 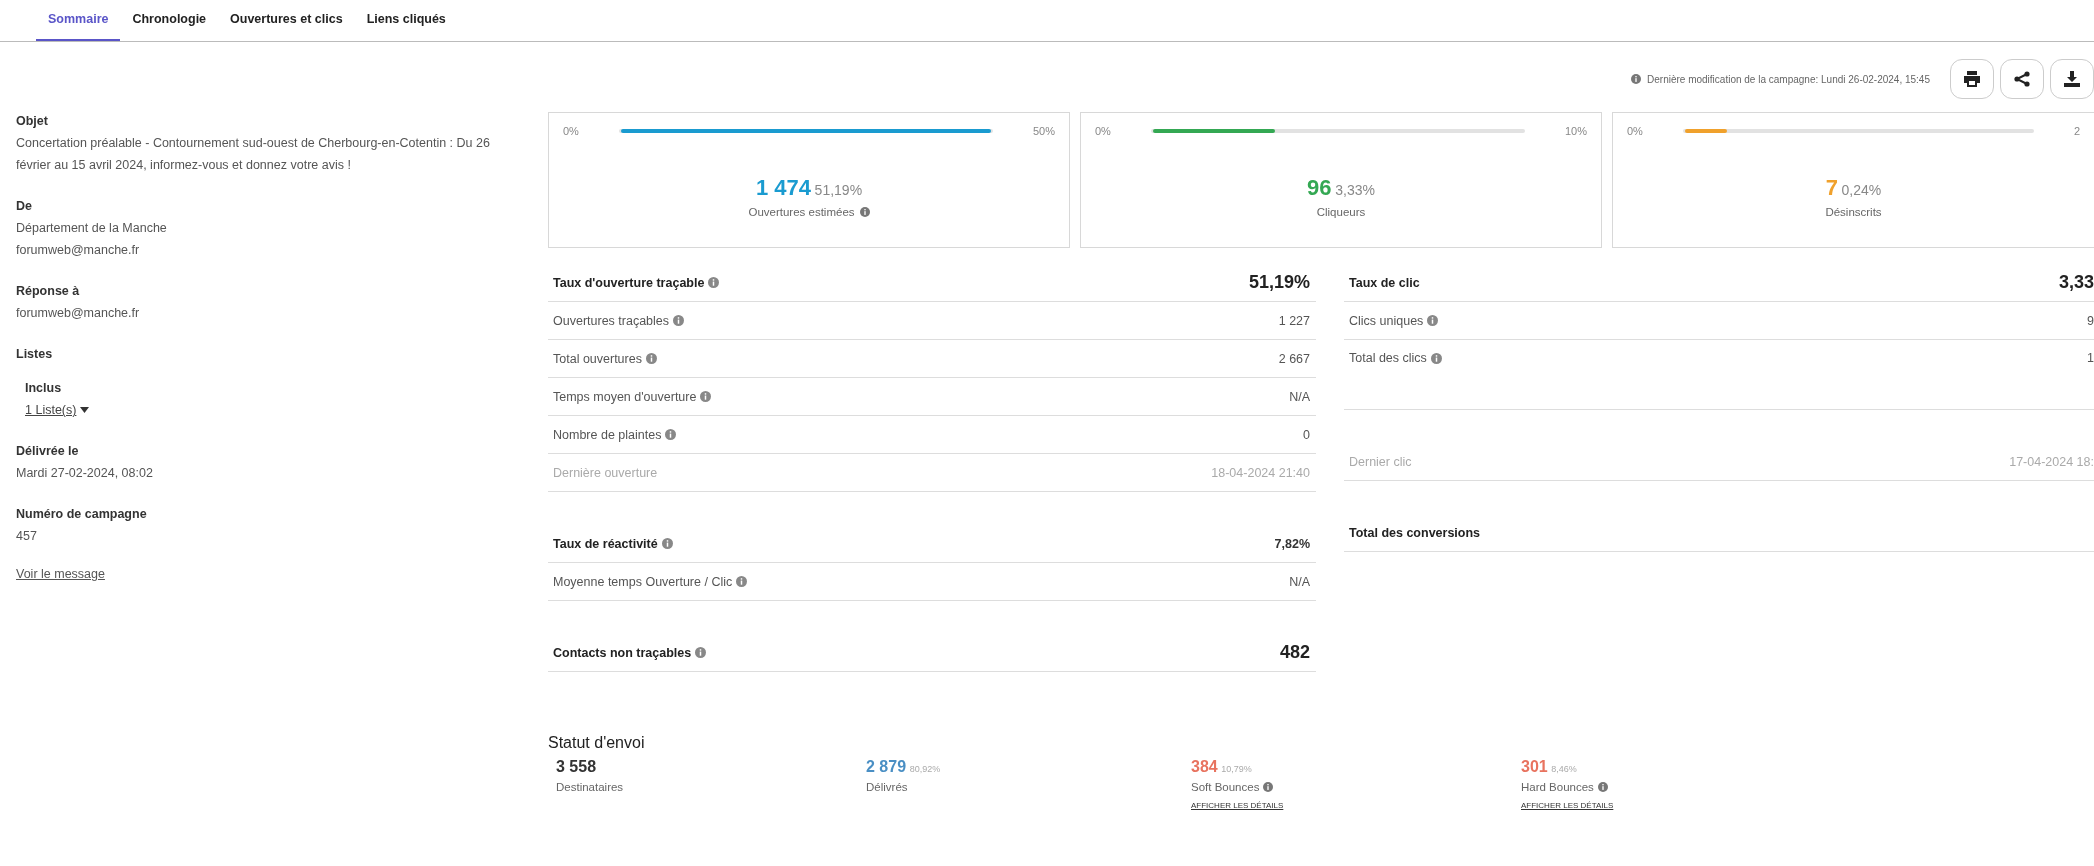 What do you see at coordinates (1636, 79) in the screenshot?
I see `info-icon` at bounding box center [1636, 79].